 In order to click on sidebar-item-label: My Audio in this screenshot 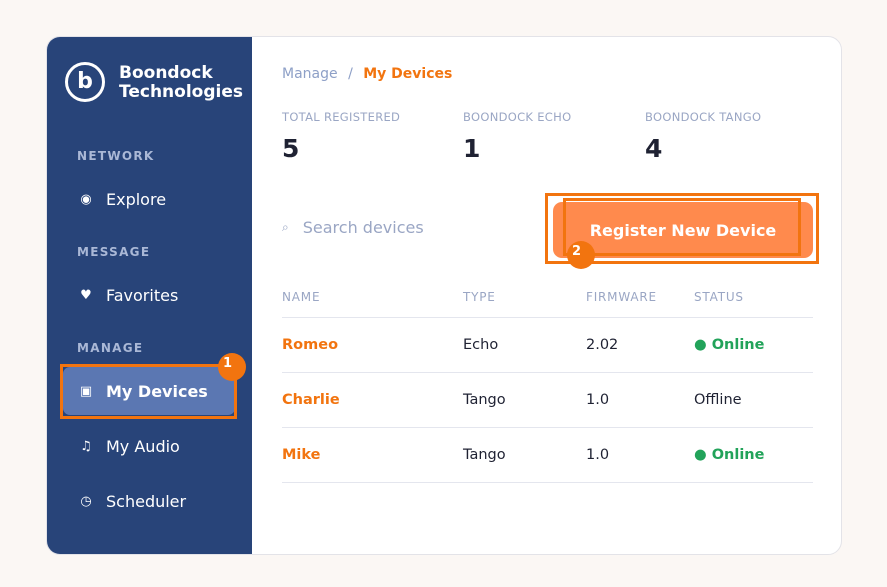, I will do `click(143, 446)`.